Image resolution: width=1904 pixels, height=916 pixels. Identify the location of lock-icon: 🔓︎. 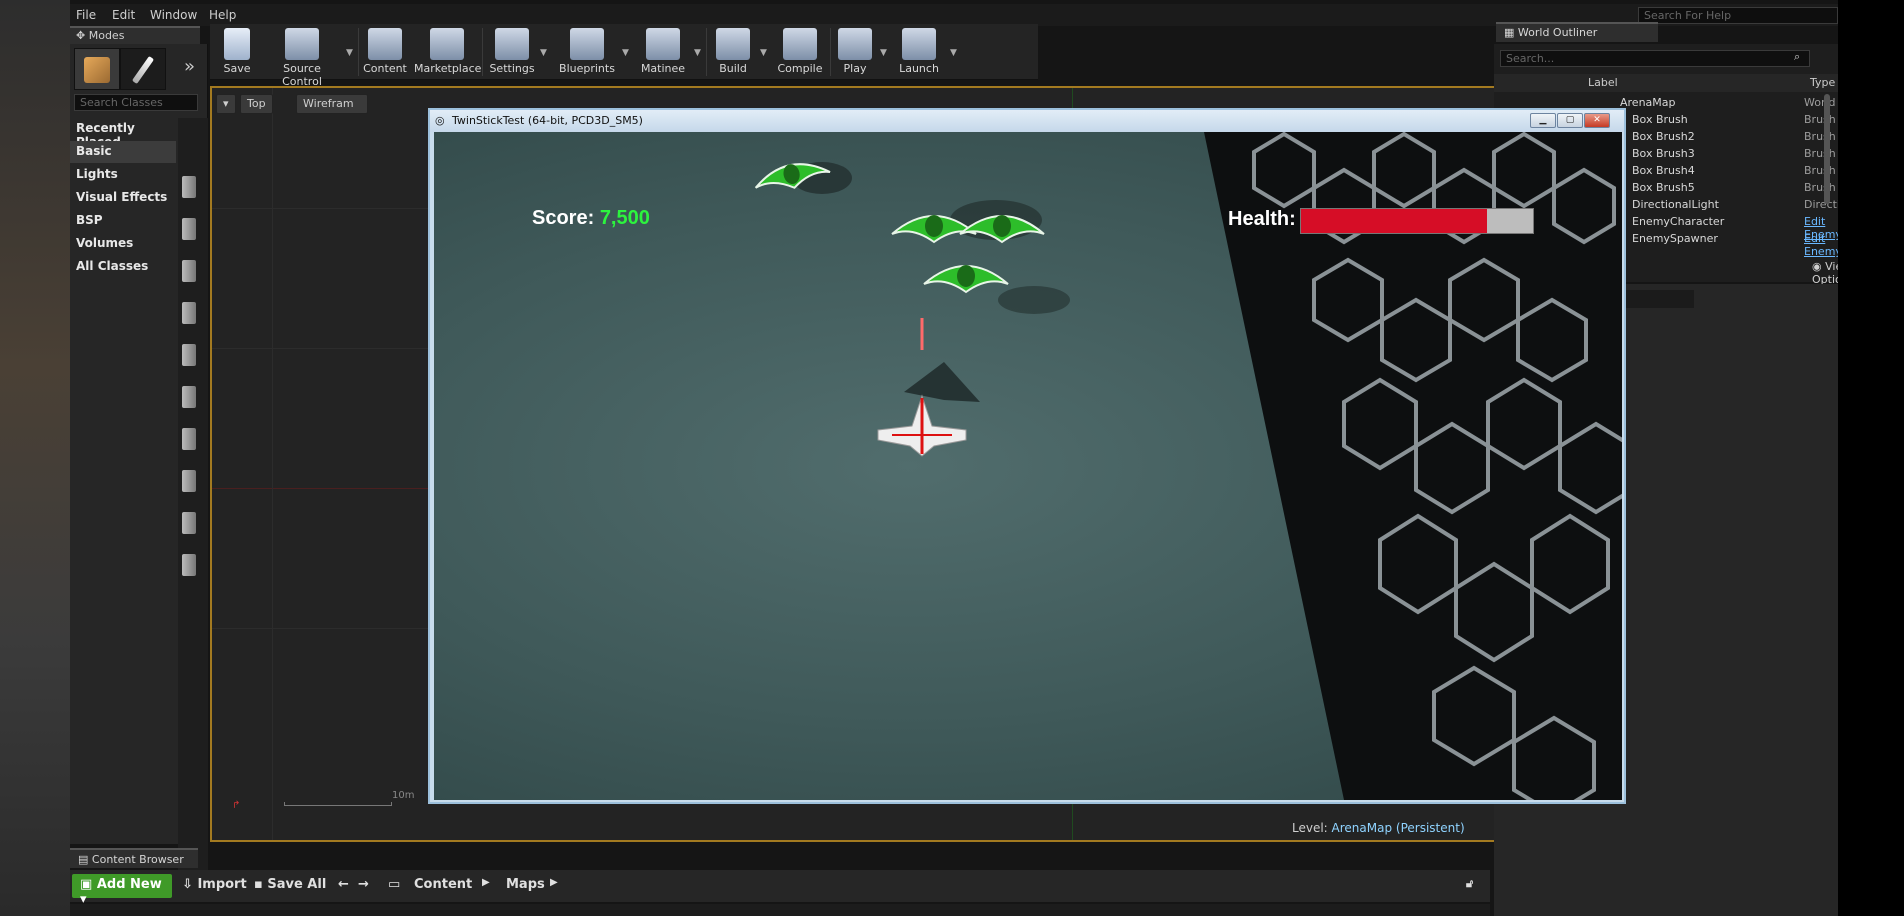
(1469, 884).